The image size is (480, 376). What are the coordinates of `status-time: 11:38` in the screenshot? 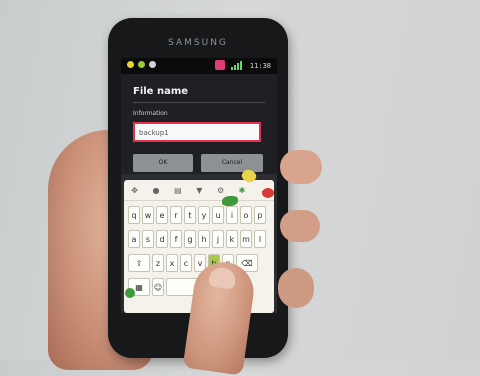 It's located at (260, 66).